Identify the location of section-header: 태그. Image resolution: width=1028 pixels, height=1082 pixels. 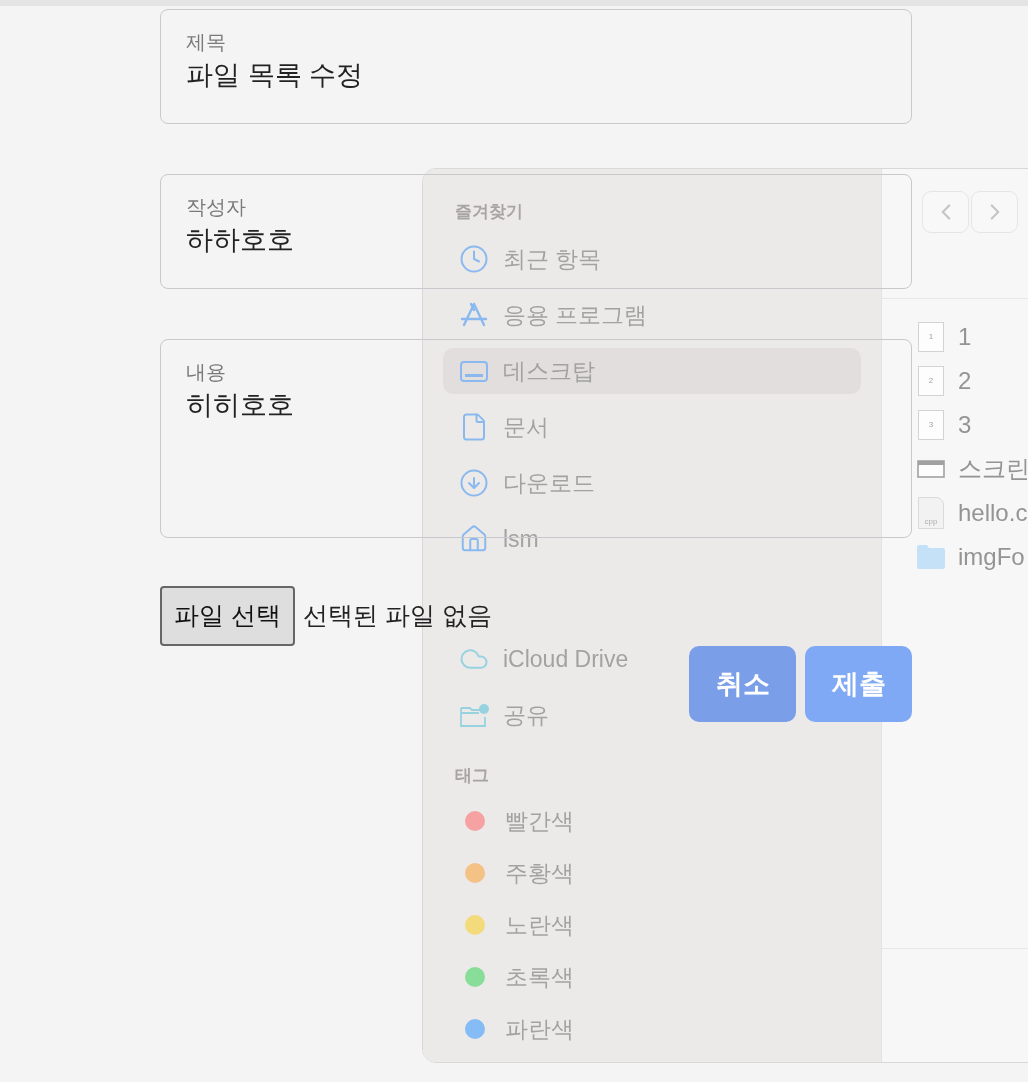
(472, 776).